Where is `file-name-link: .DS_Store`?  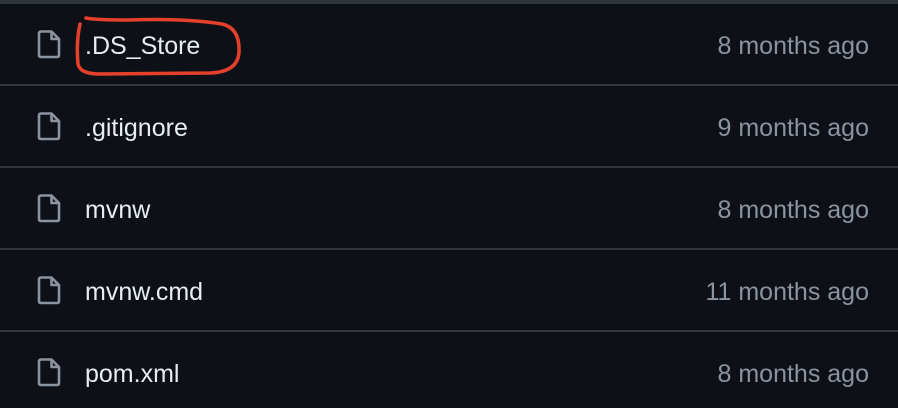 file-name-link: .DS_Store is located at coordinates (142, 46).